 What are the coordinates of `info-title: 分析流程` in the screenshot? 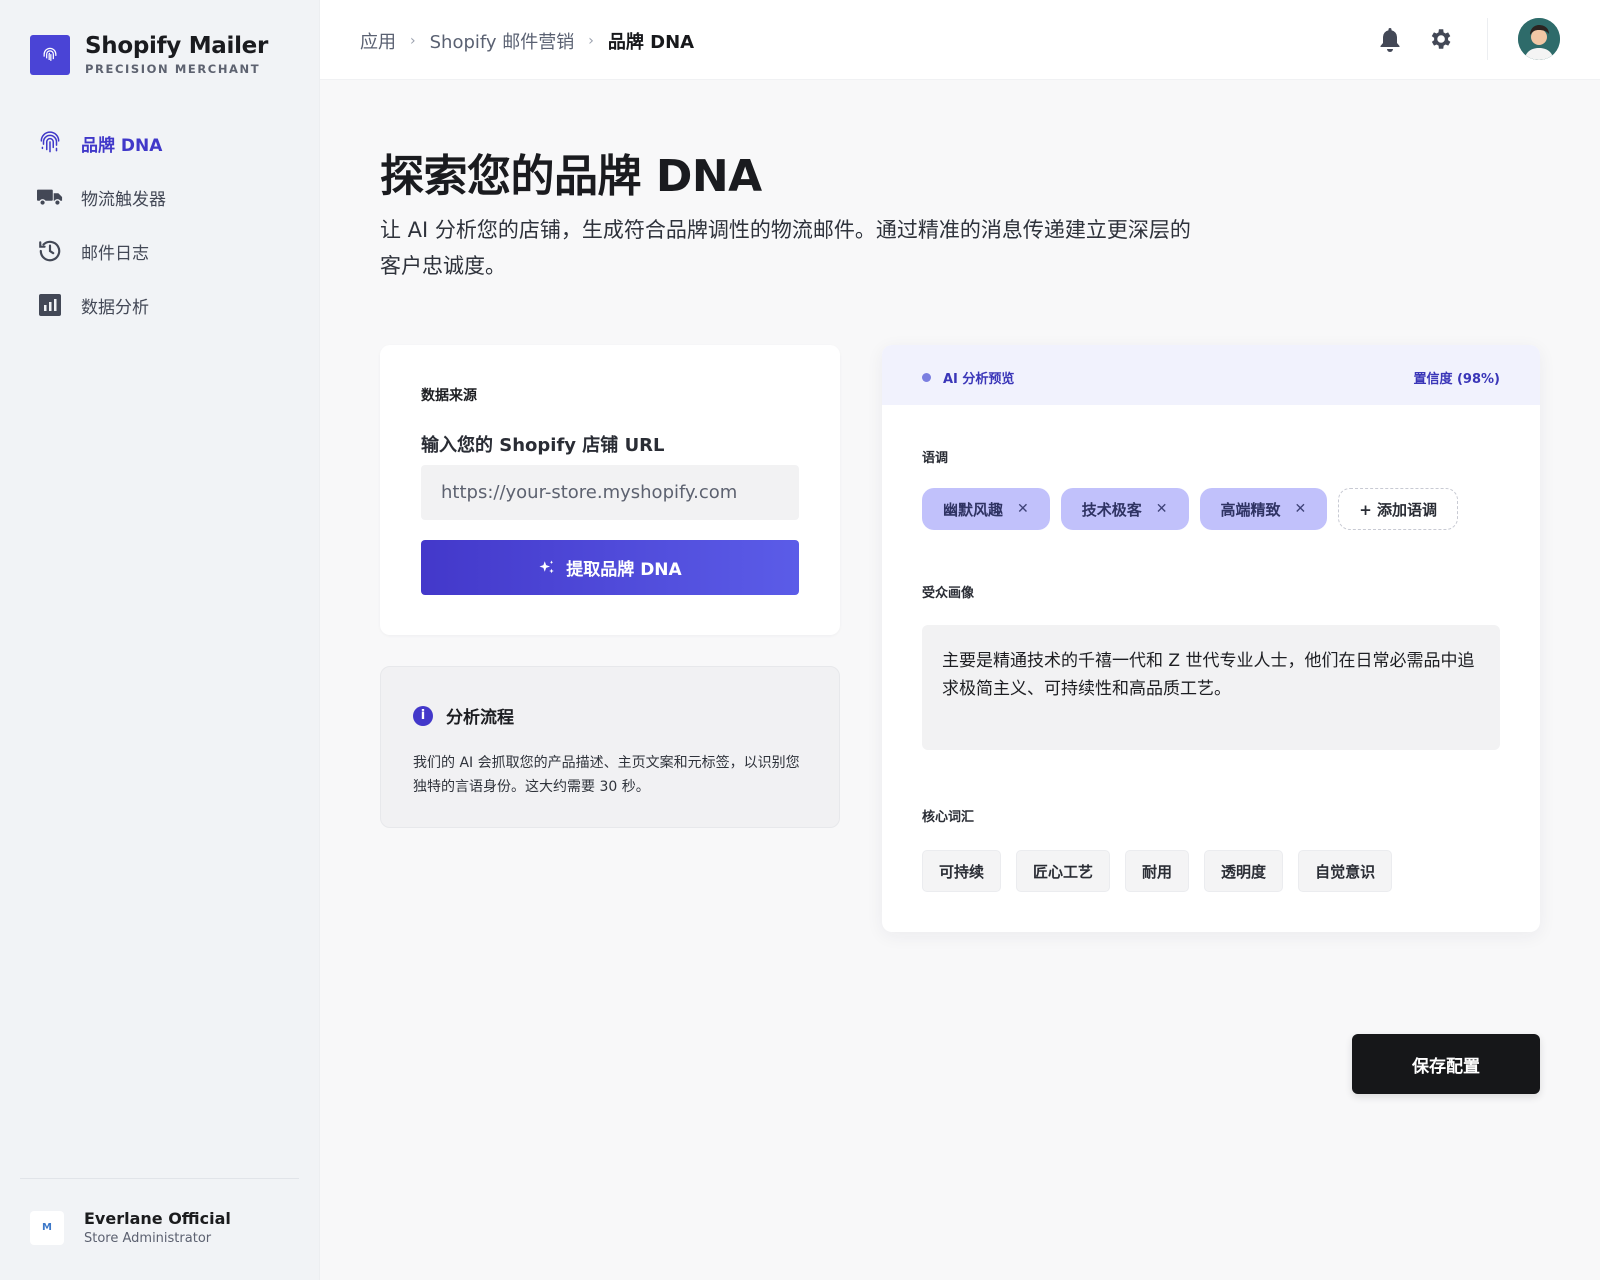 It's located at (480, 718).